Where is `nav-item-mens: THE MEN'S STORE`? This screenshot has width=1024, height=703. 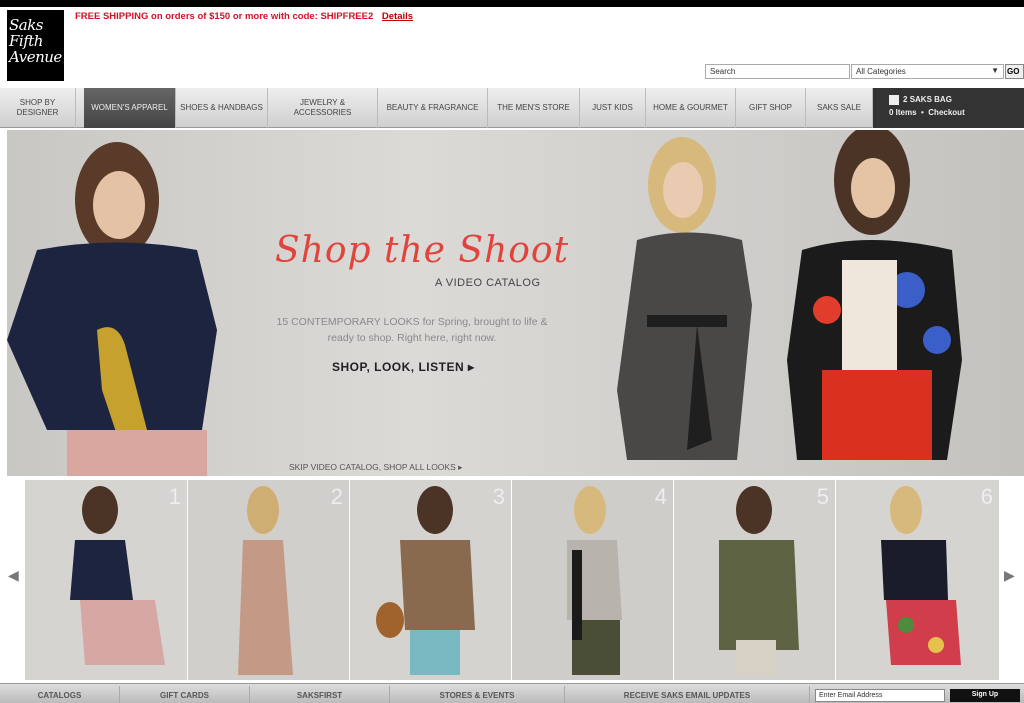
nav-item-mens: THE MEN'S STORE is located at coordinates (534, 108).